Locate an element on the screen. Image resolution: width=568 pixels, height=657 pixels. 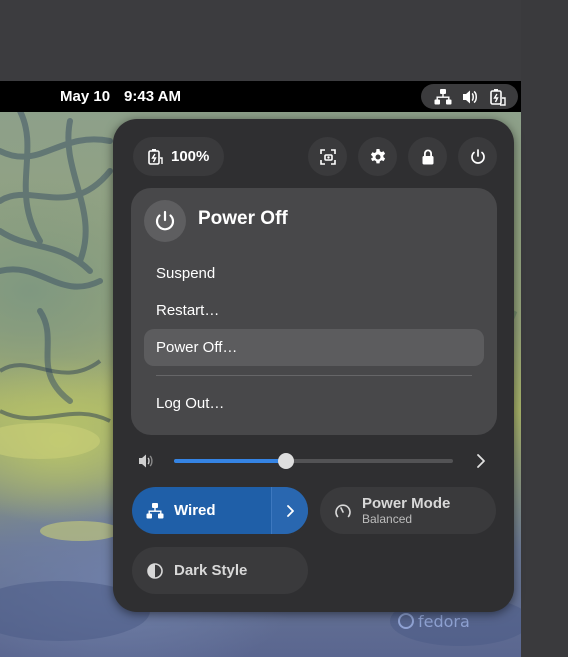
wired-toggle-label: Wired is located at coordinates (195, 510).